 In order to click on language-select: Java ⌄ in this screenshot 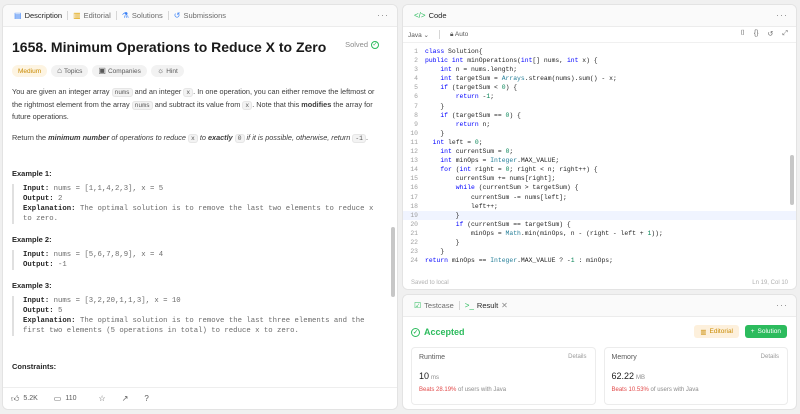, I will do `click(418, 35)`.